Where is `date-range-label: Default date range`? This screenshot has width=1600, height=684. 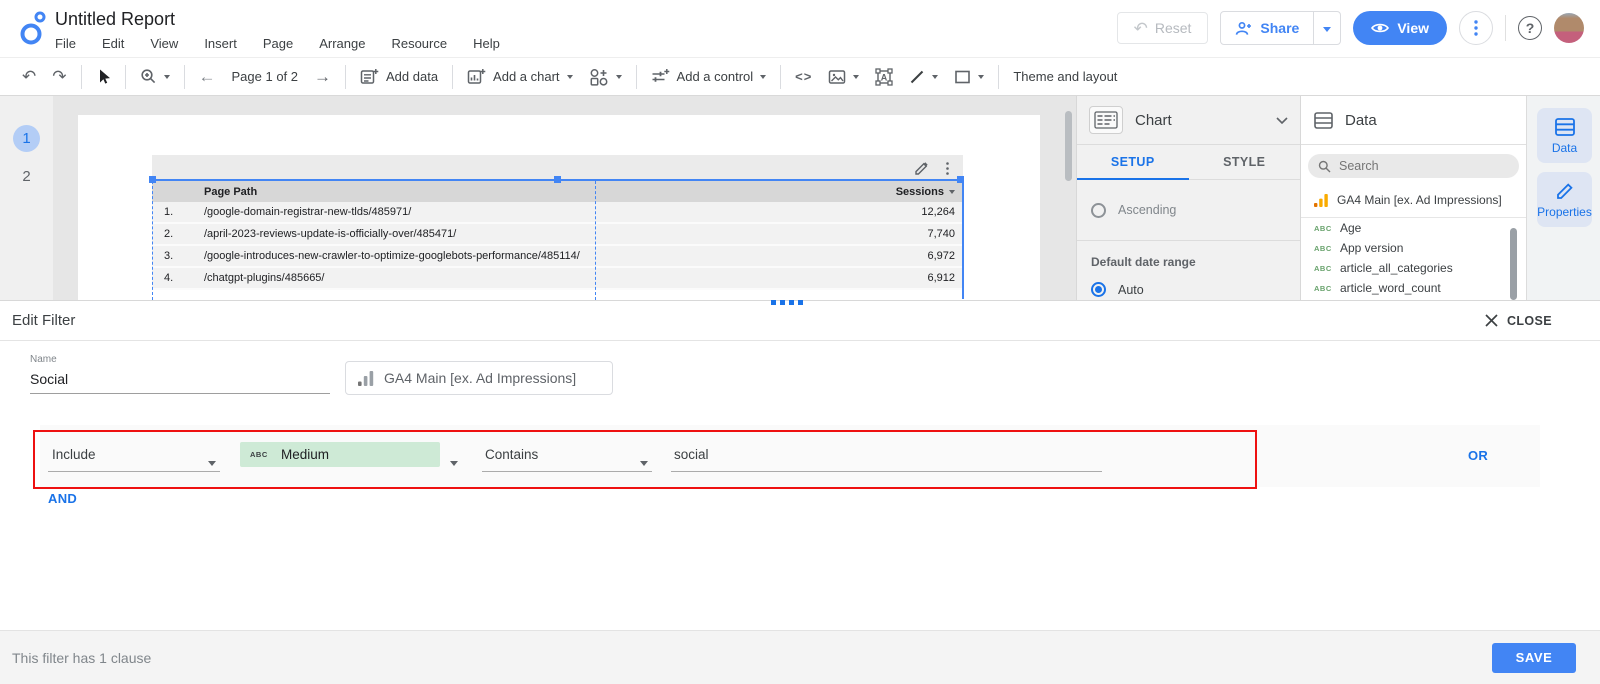 date-range-label: Default date range is located at coordinates (1143, 262).